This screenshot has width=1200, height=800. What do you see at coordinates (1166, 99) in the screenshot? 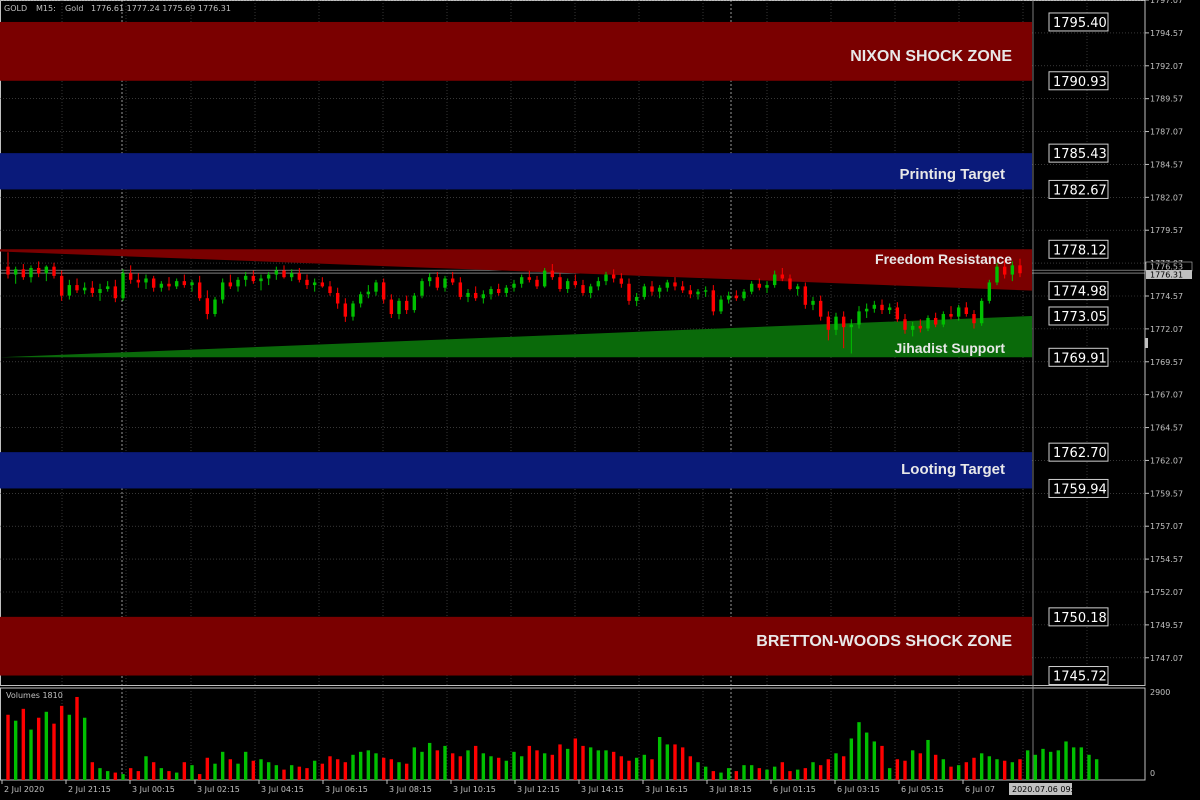
I see `y-tick-label: 1789.57` at bounding box center [1166, 99].